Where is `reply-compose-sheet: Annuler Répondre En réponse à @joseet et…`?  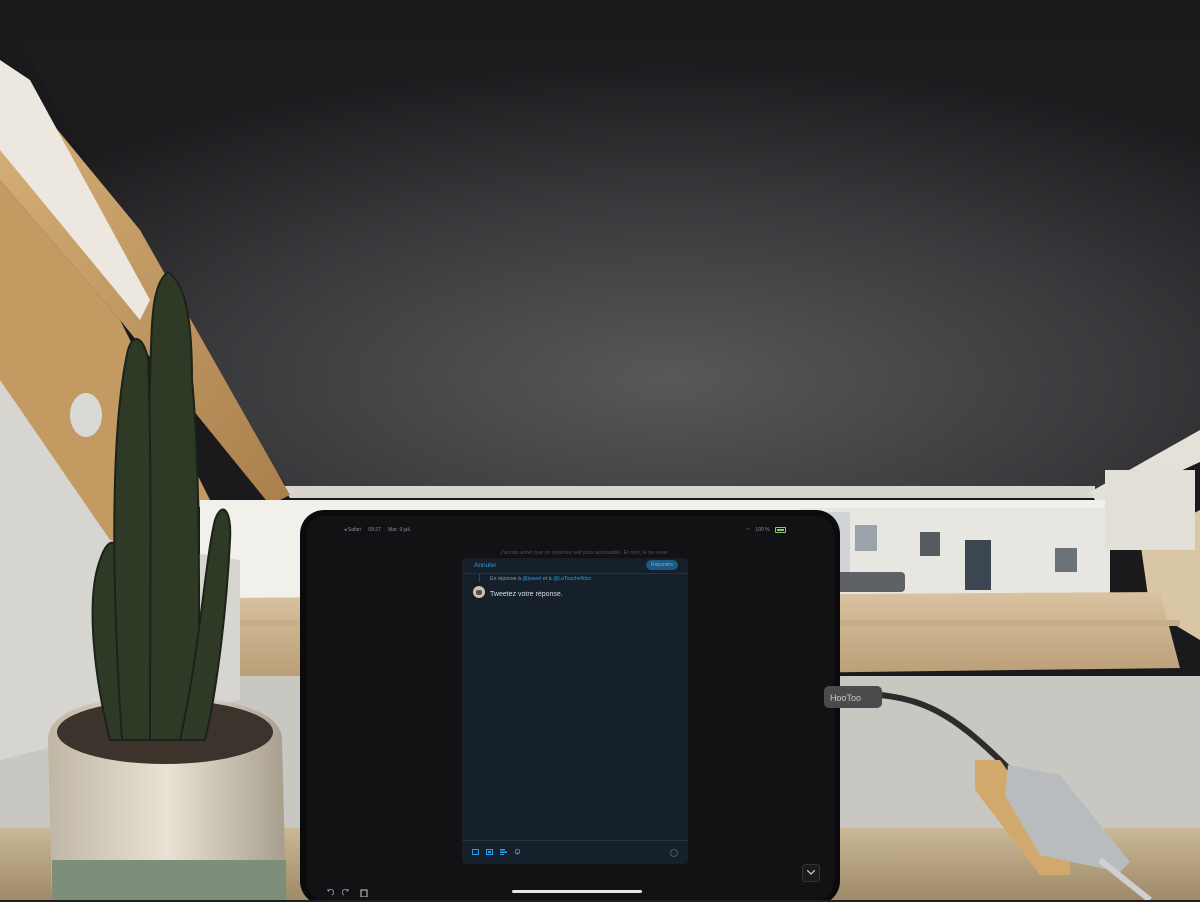 reply-compose-sheet: Annuler Répondre En réponse à @joseet et… is located at coordinates (575, 711).